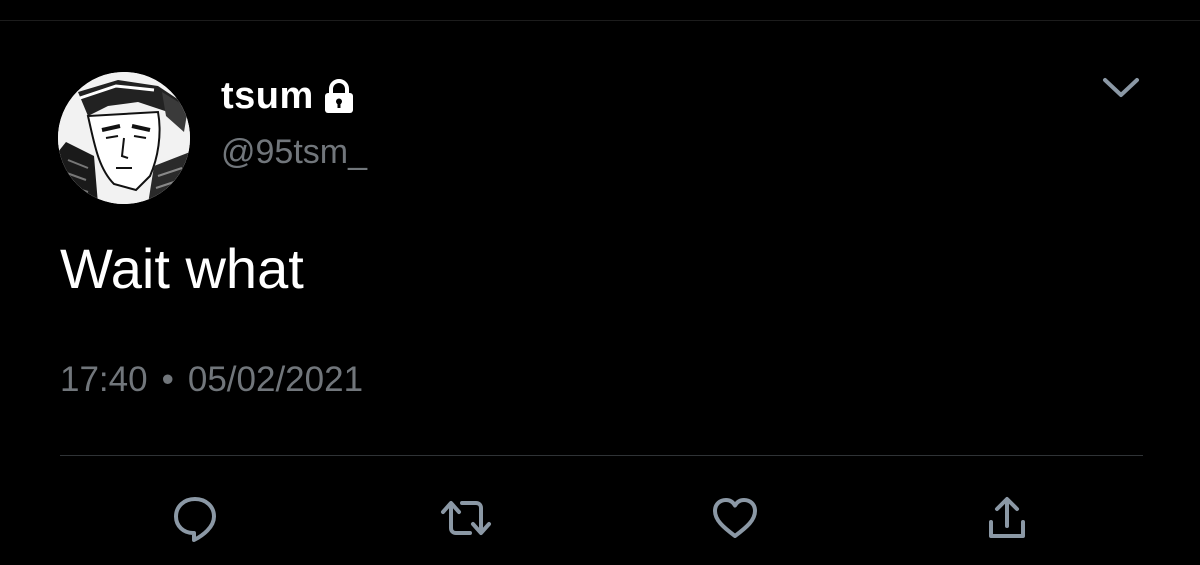 The image size is (1200, 565). I want to click on user-handle: @95tsm_, so click(294, 152).